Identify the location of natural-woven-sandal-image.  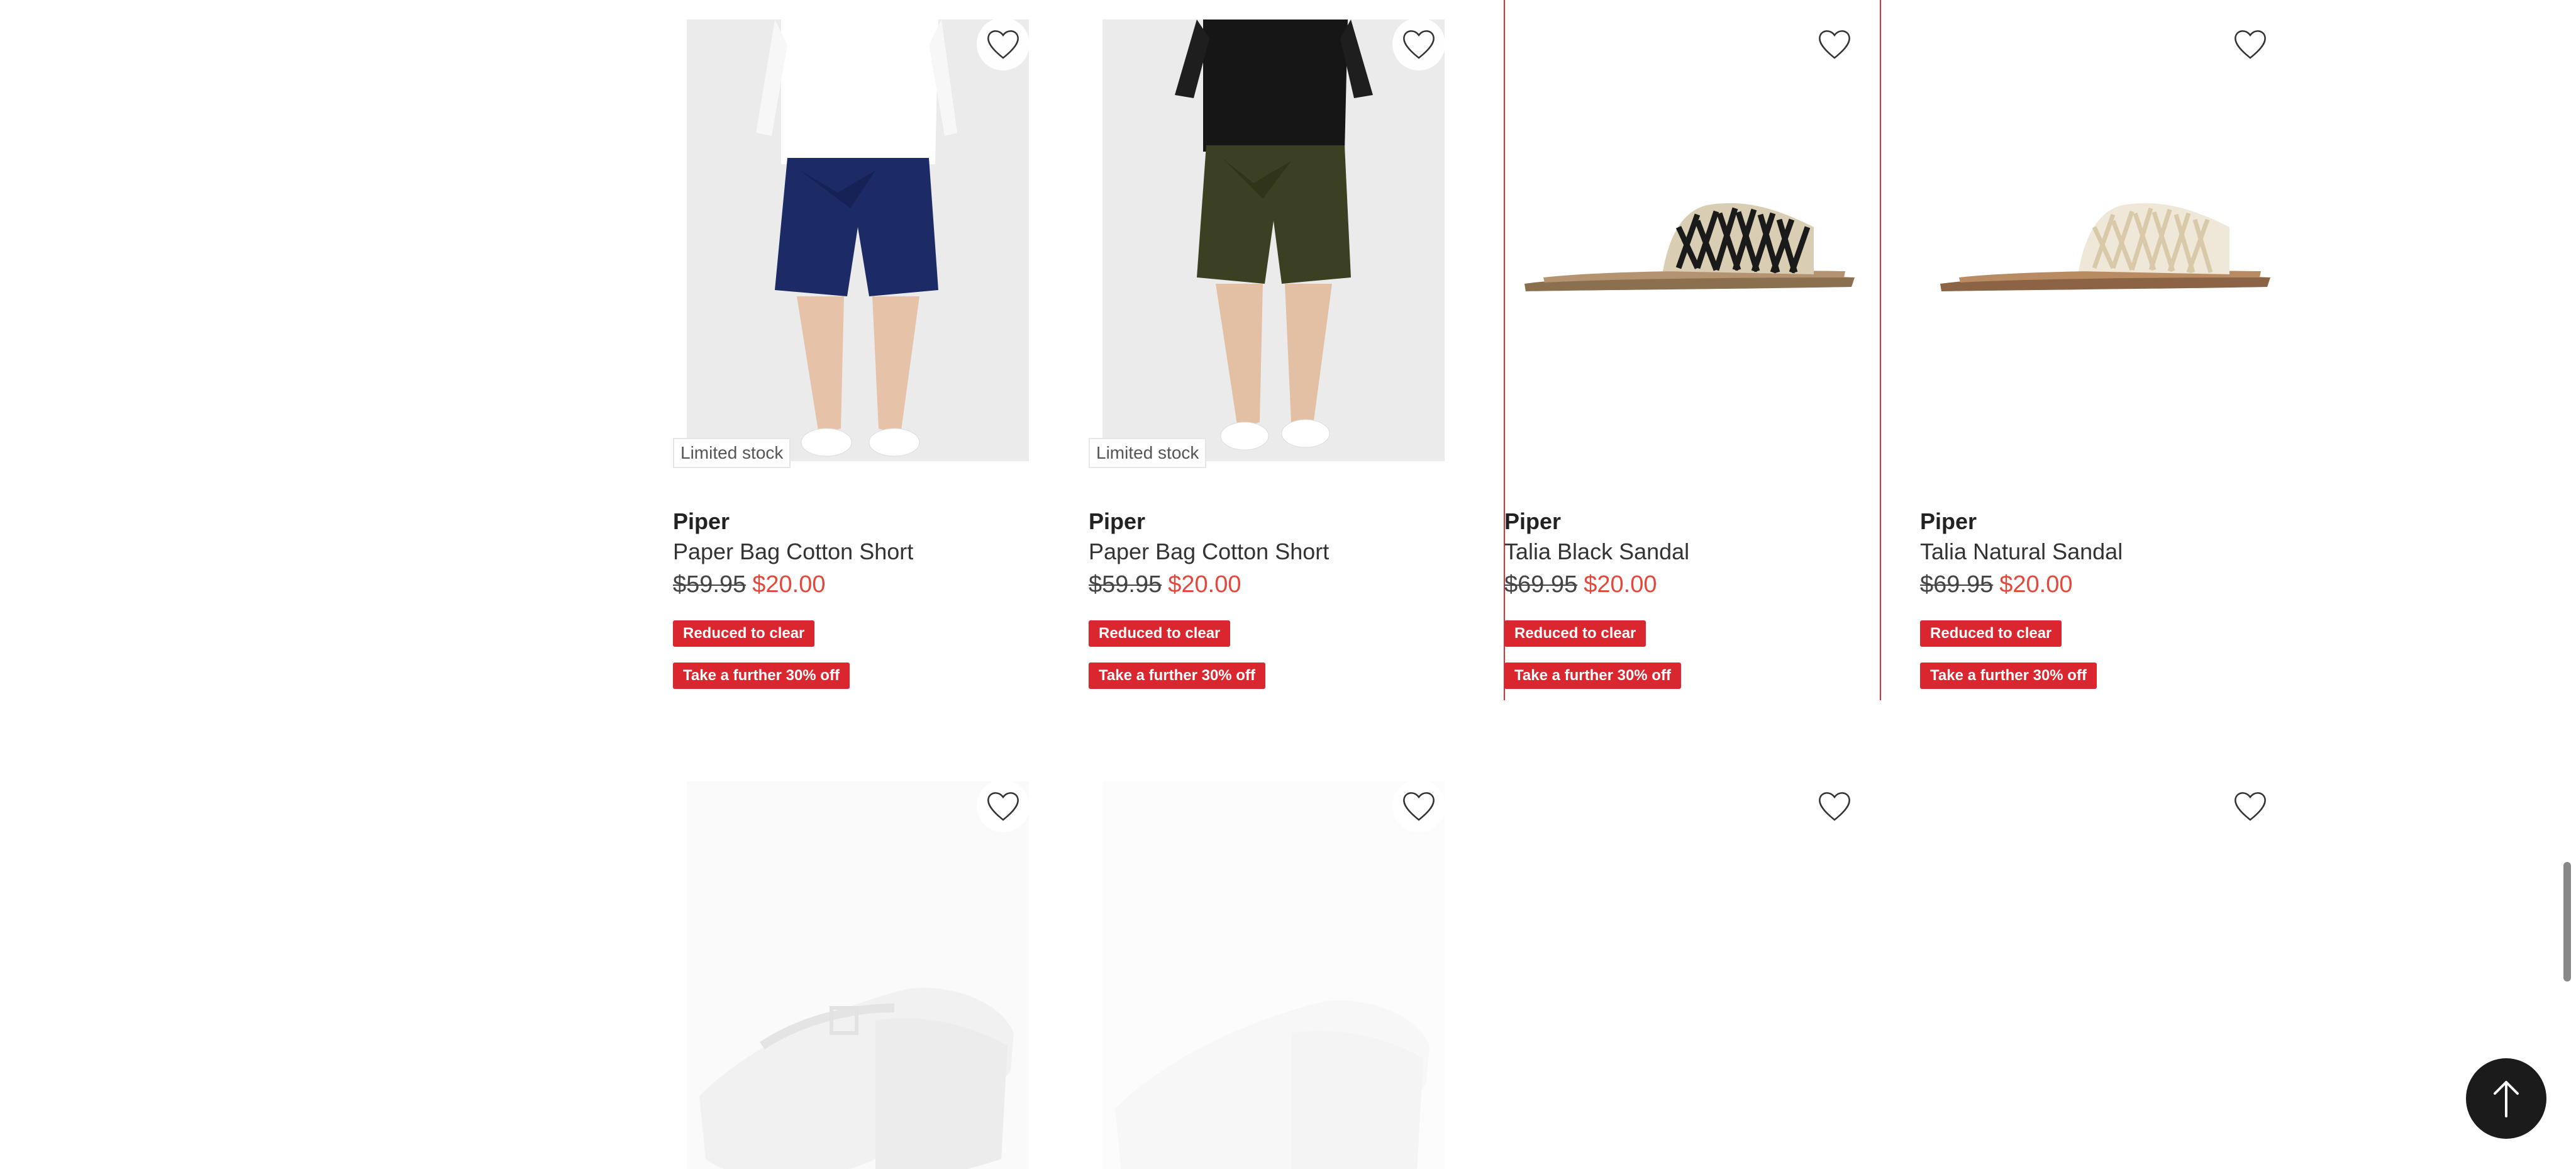
(2105, 241).